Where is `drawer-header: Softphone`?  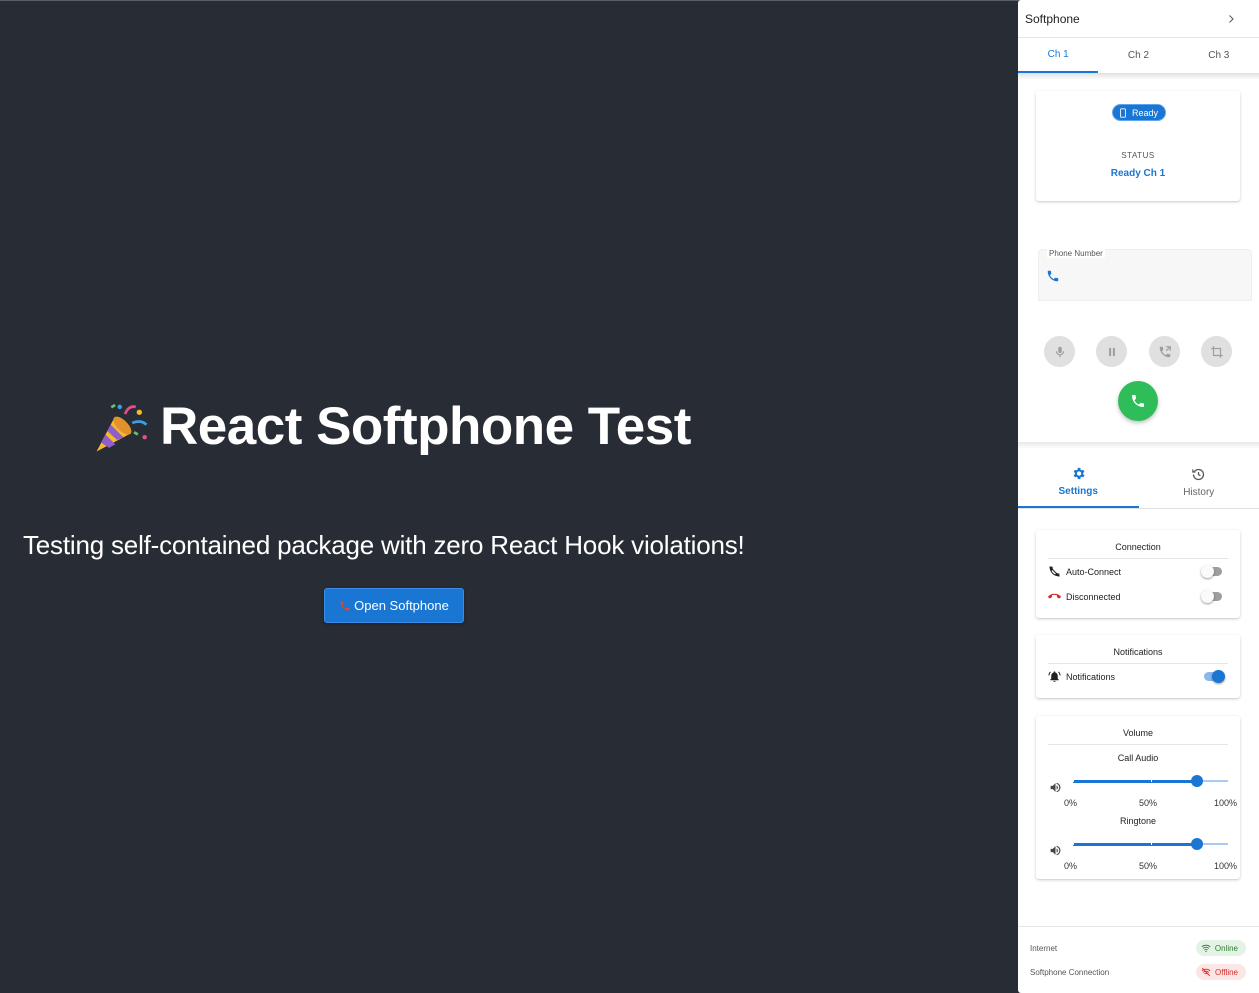 drawer-header: Softphone is located at coordinates (1138, 19).